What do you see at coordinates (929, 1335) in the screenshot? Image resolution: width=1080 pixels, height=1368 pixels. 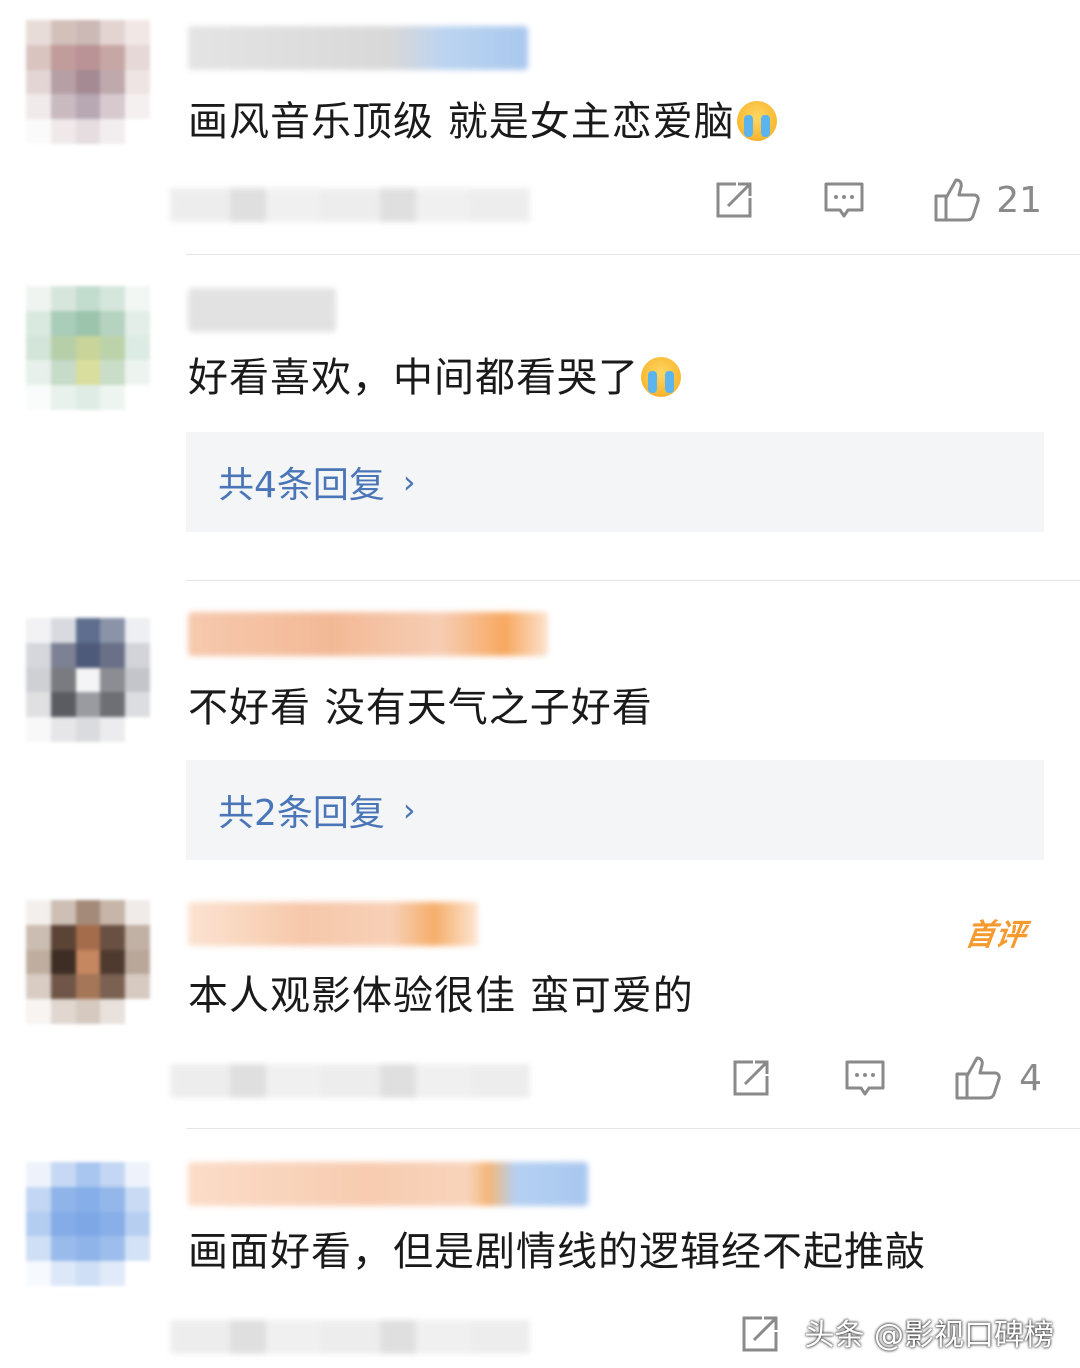 I see `watermark: 头条 @影视口碑榜` at bounding box center [929, 1335].